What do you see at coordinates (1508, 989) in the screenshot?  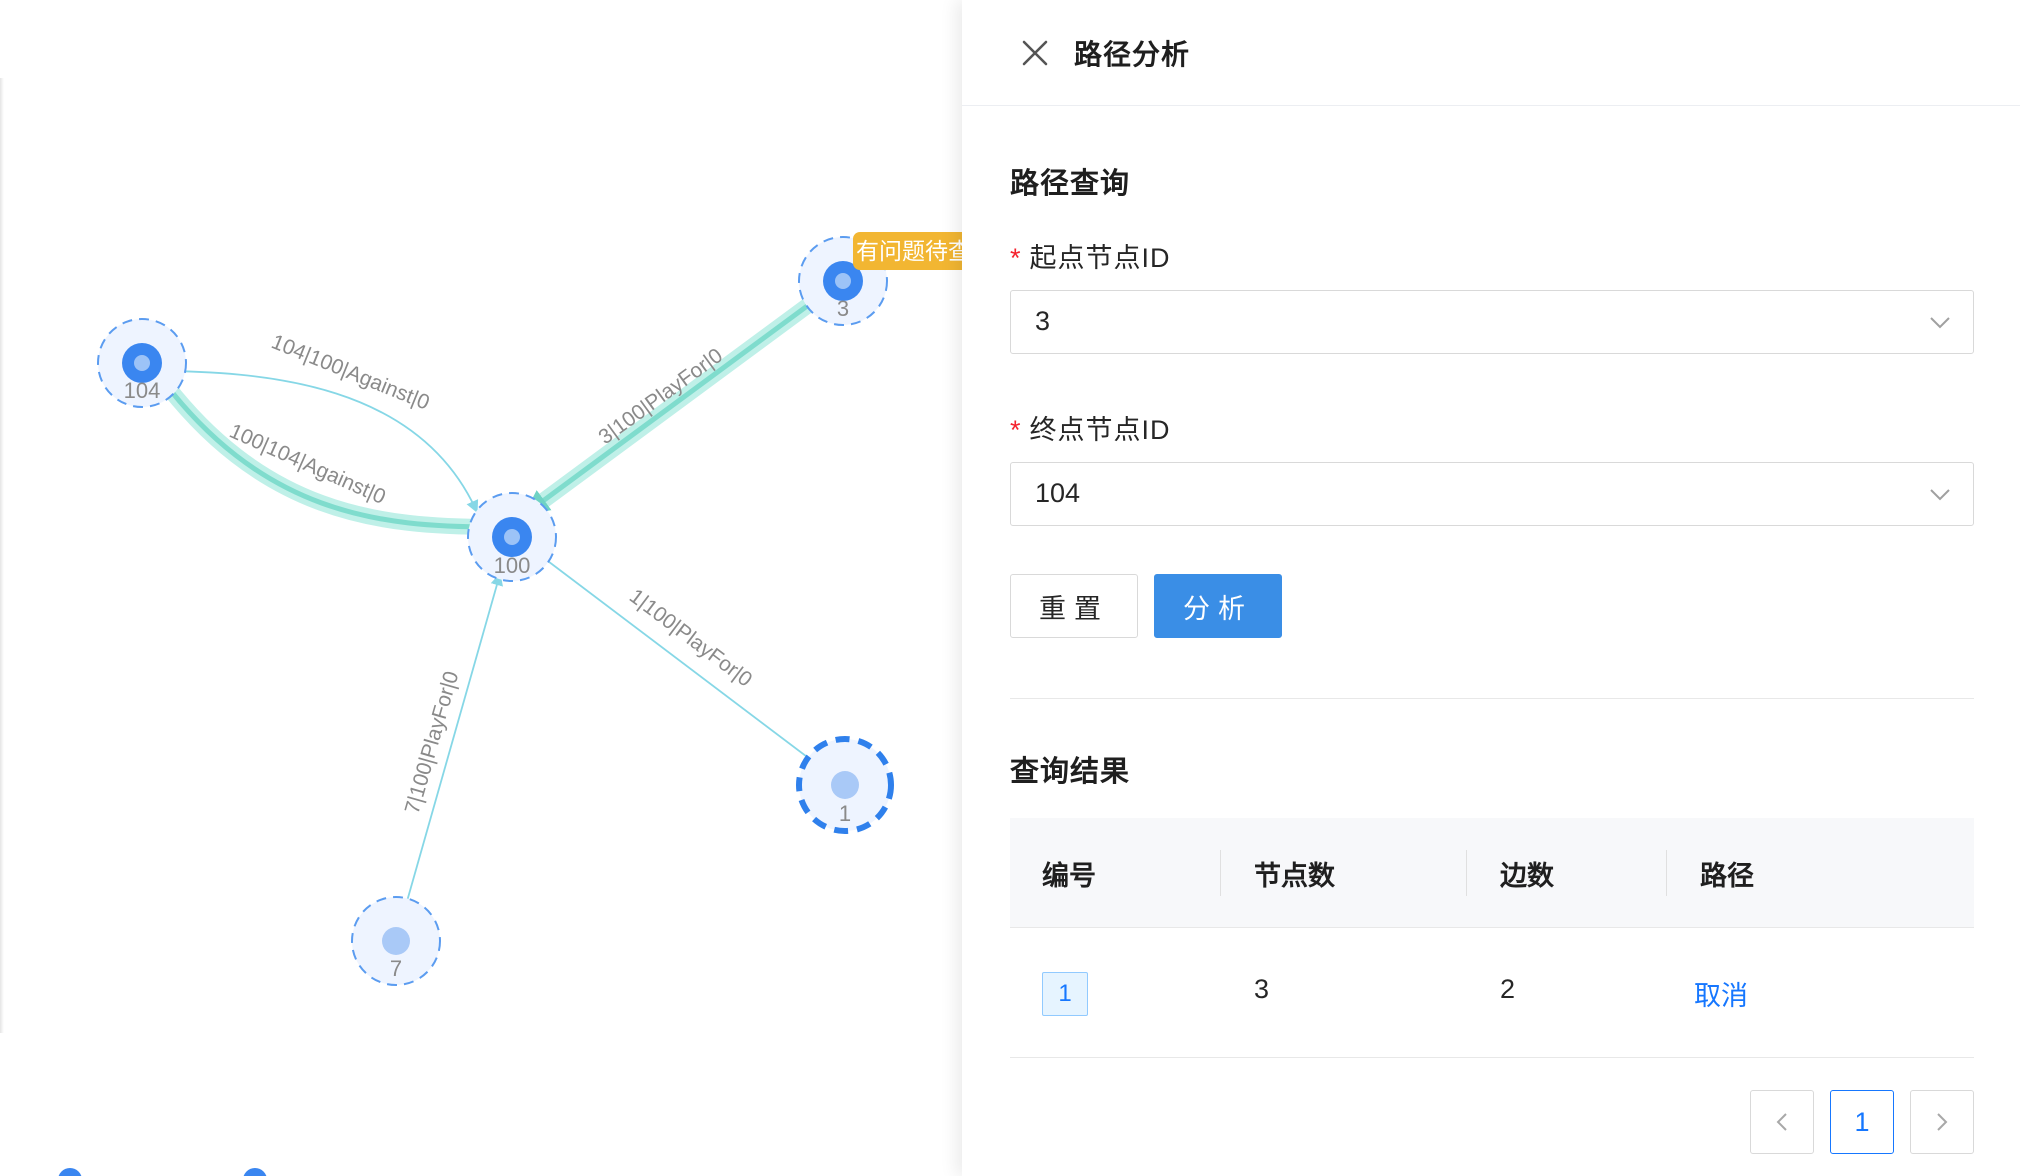 I see `row-edge-count: 2` at bounding box center [1508, 989].